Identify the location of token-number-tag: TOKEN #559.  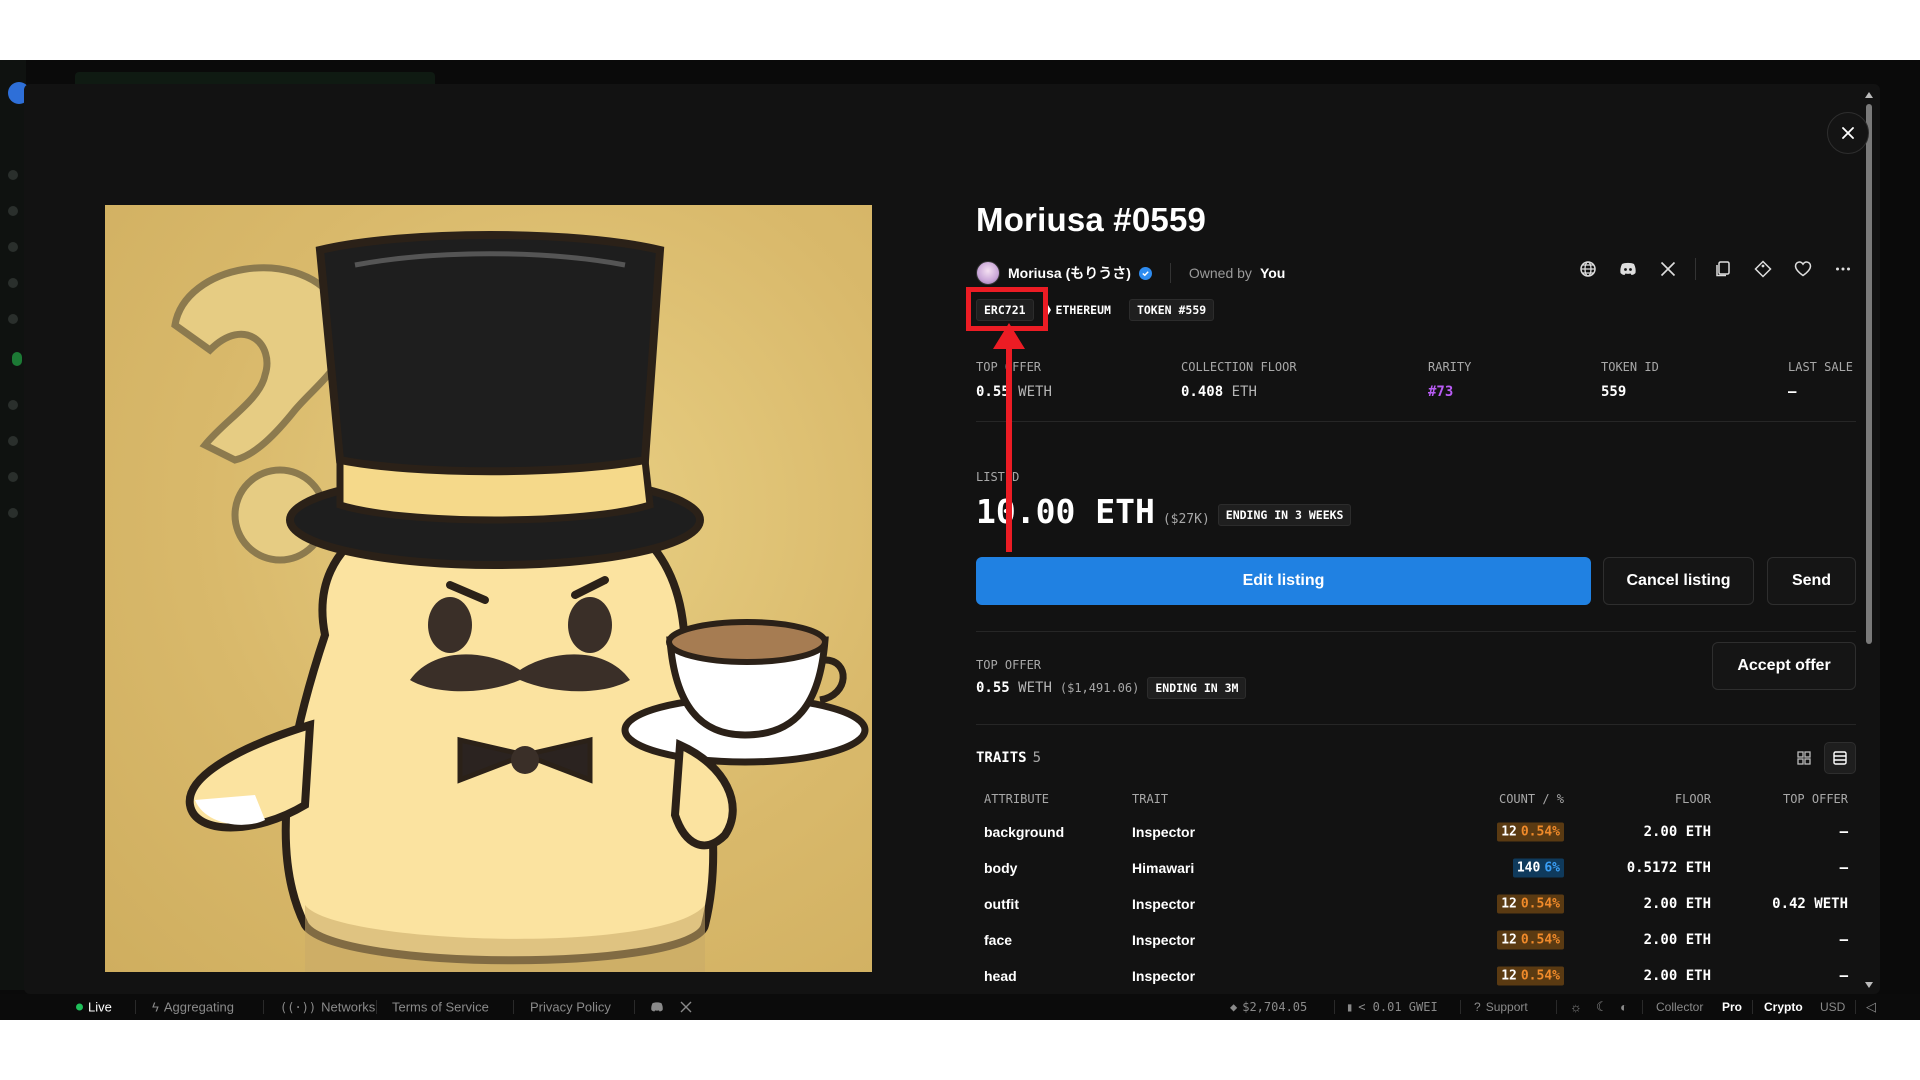
(1171, 310).